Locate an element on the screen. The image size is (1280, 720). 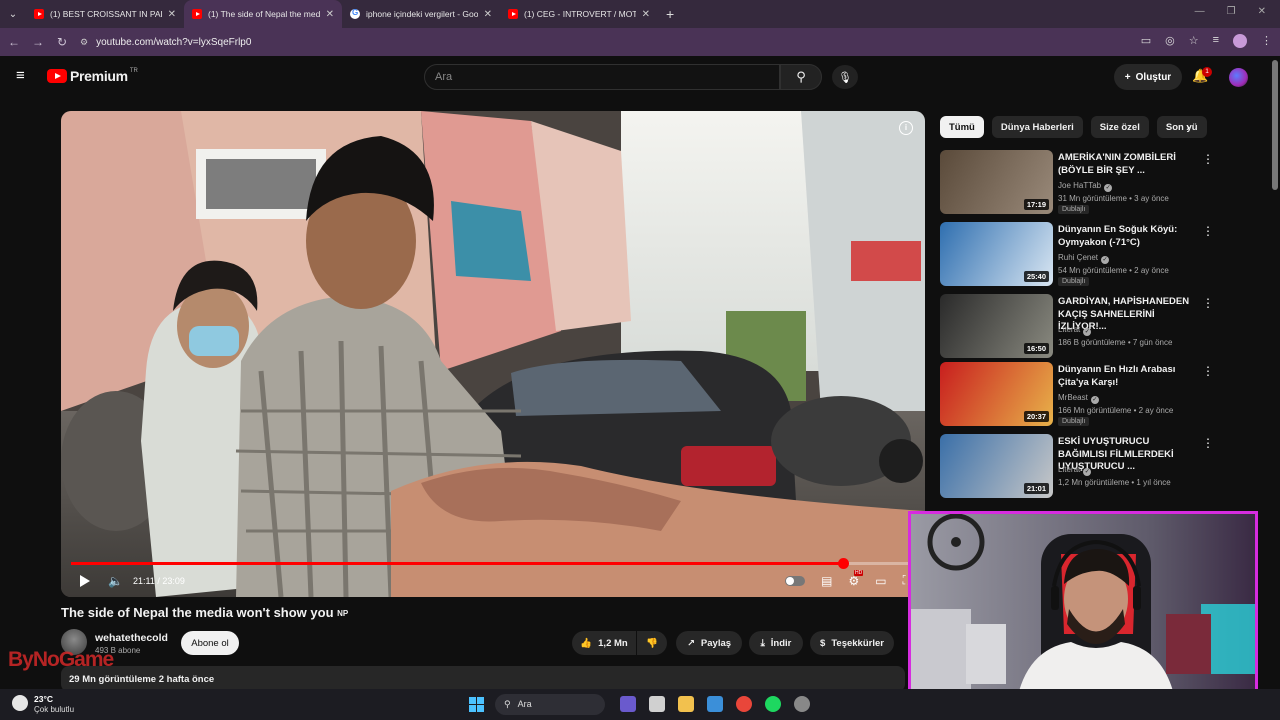
channel-name: wehatethecold is located at coordinates (131, 638).